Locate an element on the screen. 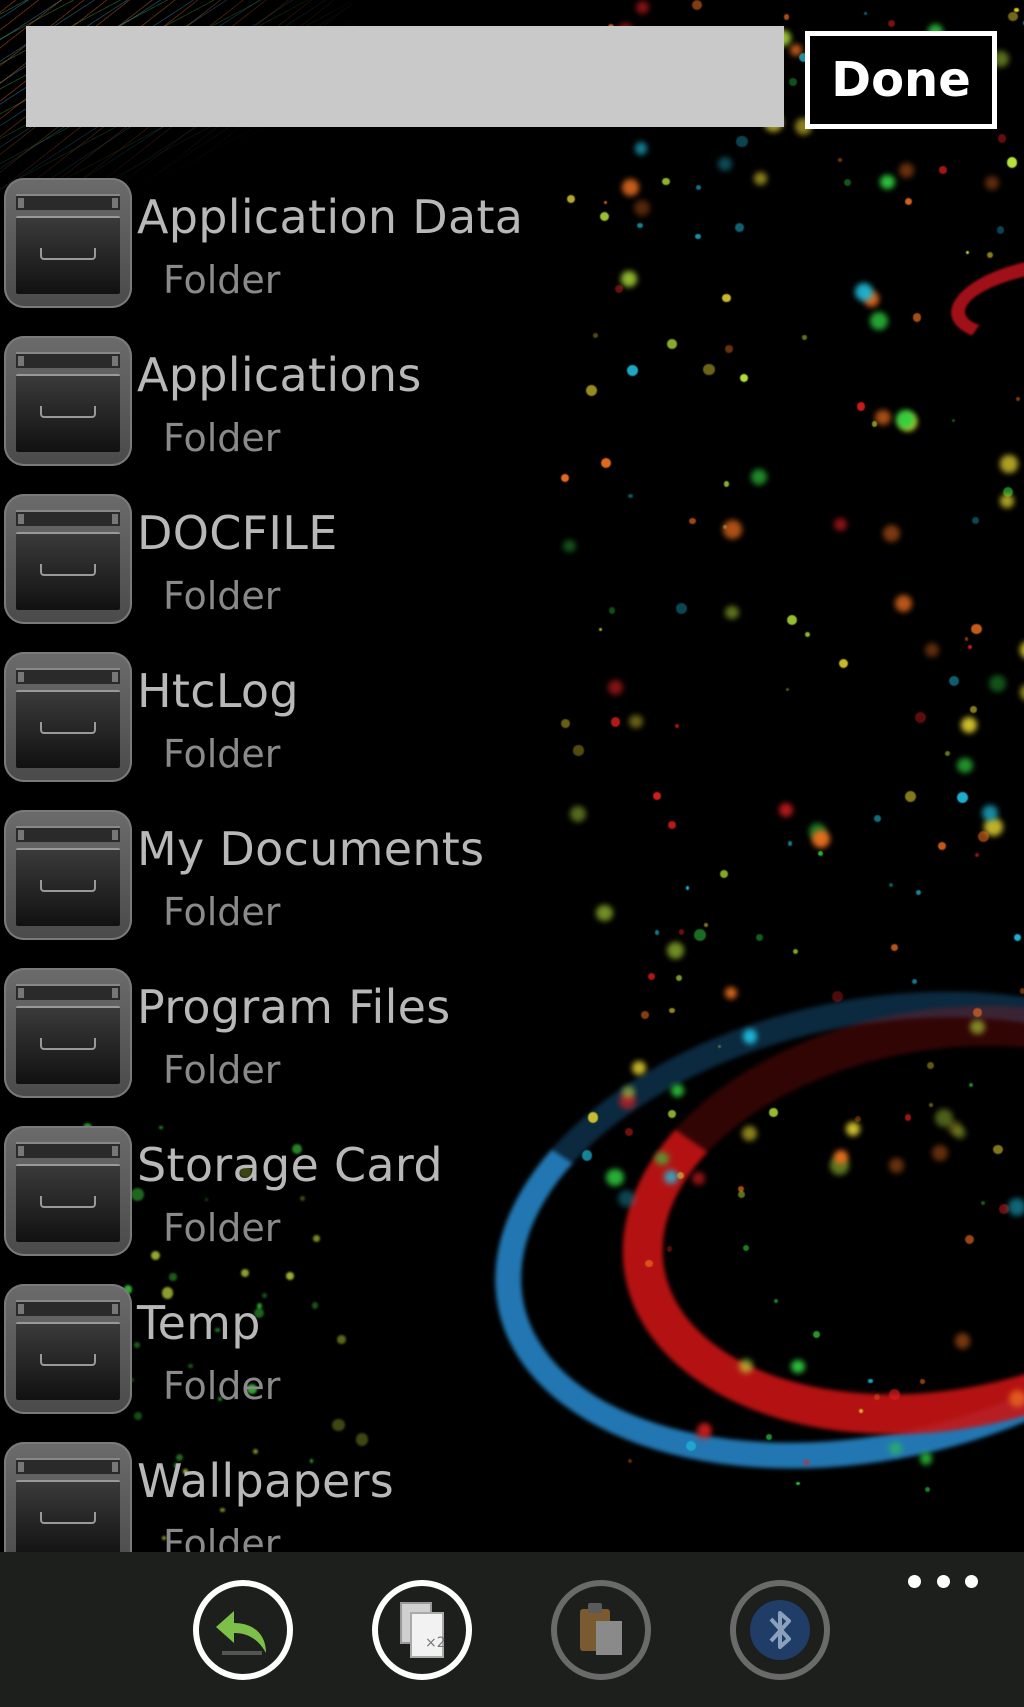 The image size is (1024, 1707). copy-badge: ×2 is located at coordinates (435, 1643).